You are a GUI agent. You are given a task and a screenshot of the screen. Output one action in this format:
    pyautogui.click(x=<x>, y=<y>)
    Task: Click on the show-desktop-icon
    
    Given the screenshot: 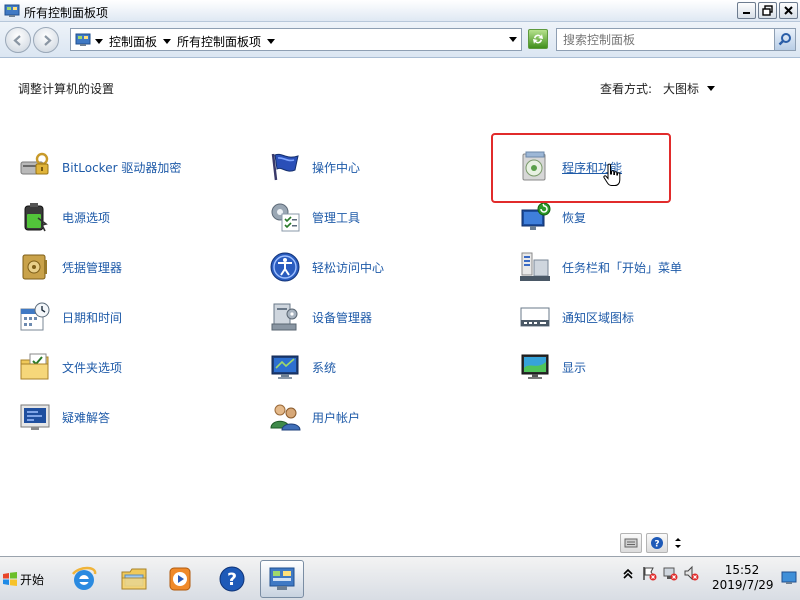 What is the action you would take?
    pyautogui.click(x=789, y=577)
    